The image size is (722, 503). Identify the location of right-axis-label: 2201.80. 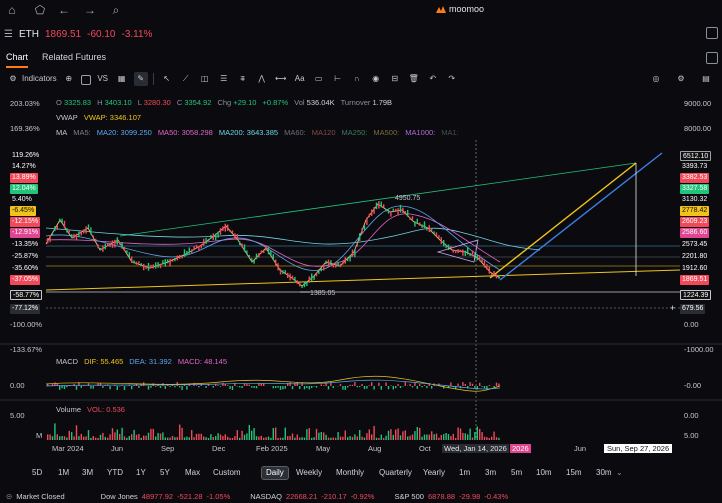
(695, 256).